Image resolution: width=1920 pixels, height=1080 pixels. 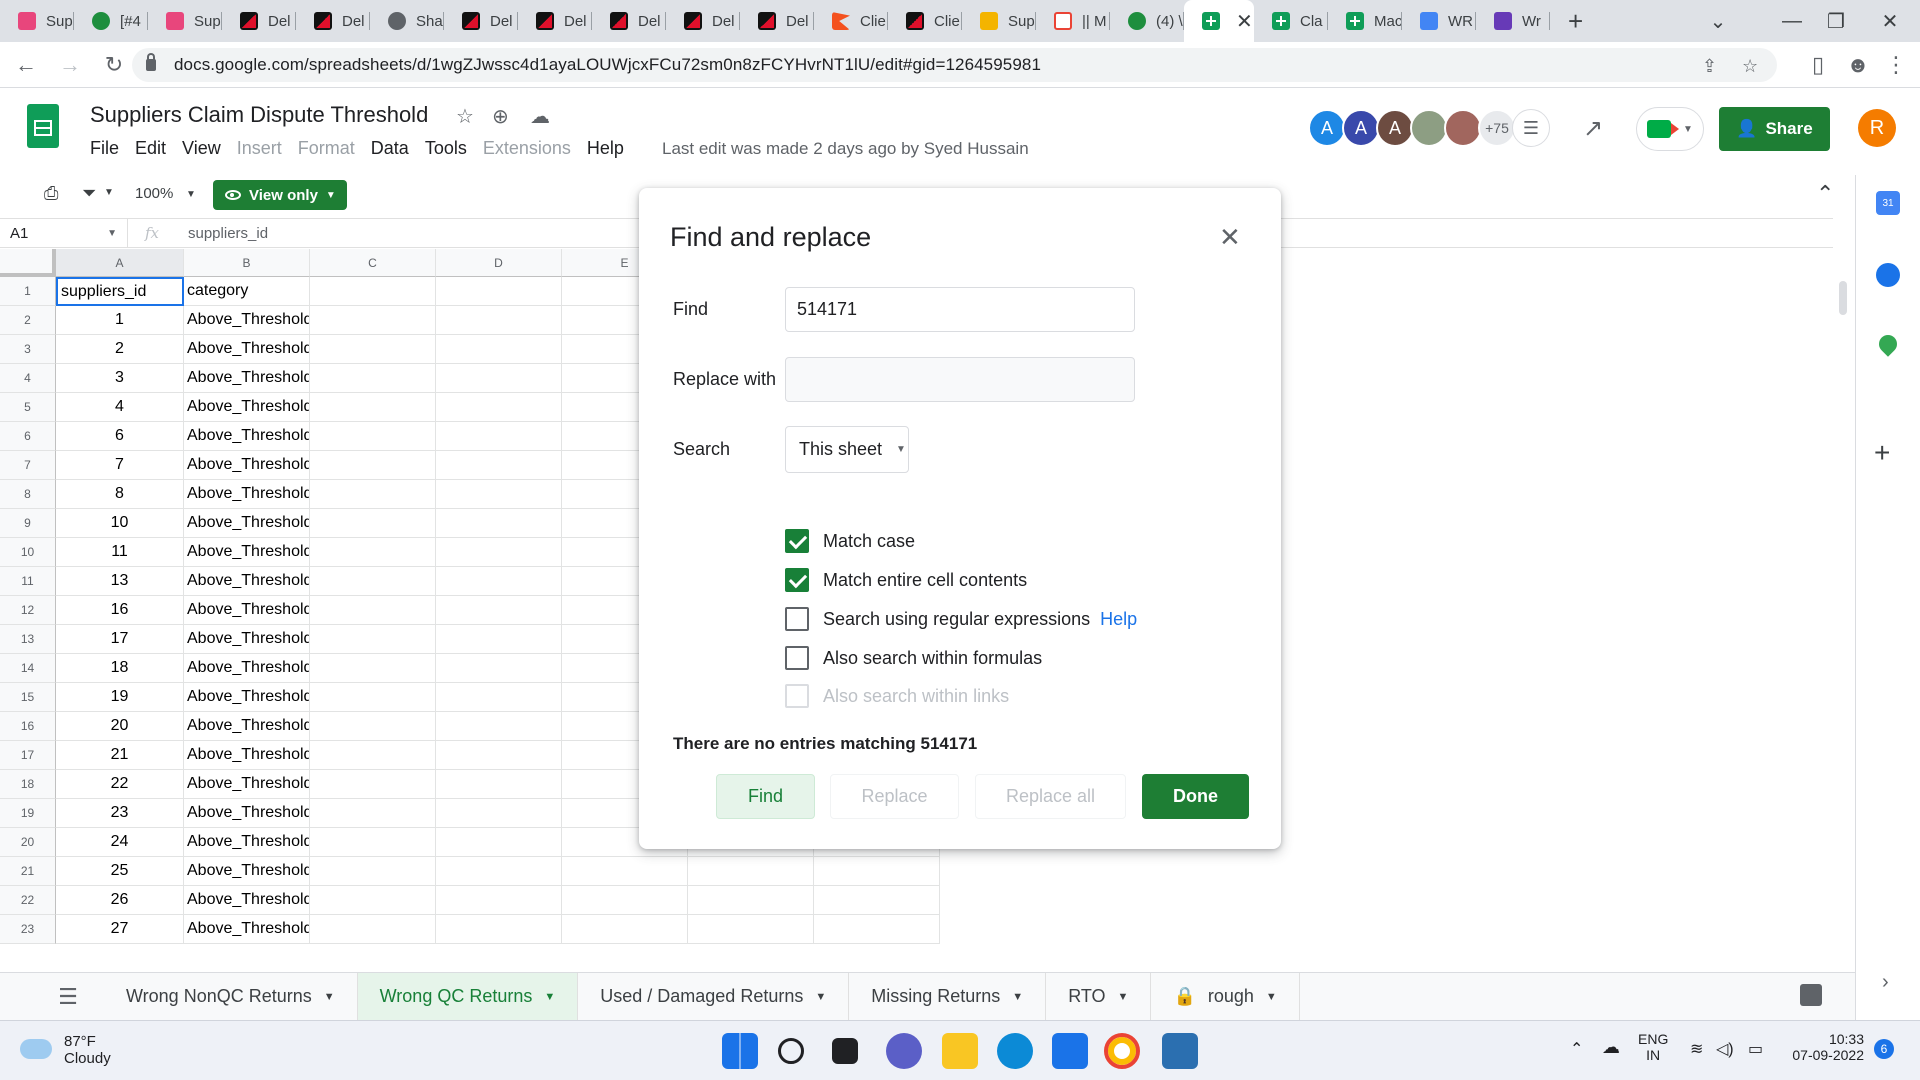 What do you see at coordinates (222, 233) in the screenshot?
I see `formula-content: suppliers_id` at bounding box center [222, 233].